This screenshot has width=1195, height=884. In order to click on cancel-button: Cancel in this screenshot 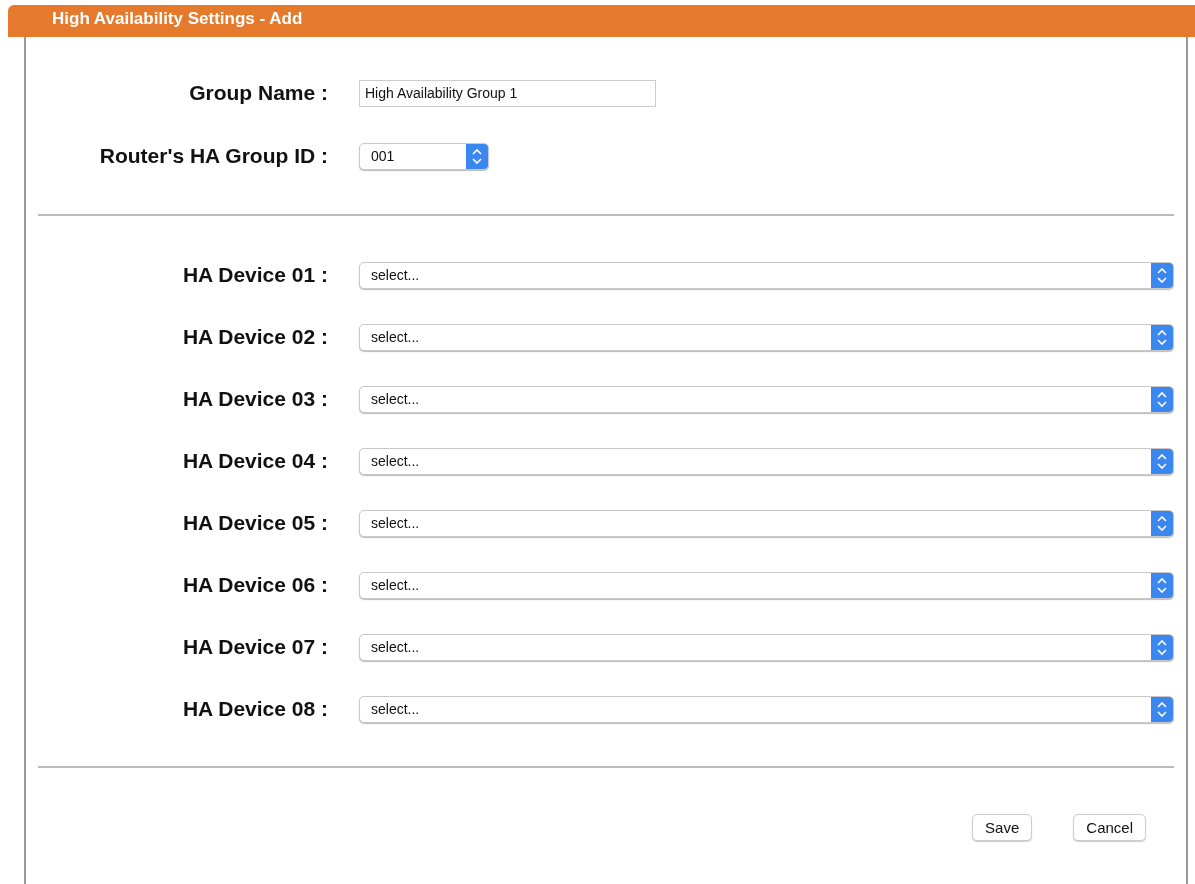, I will do `click(1109, 827)`.